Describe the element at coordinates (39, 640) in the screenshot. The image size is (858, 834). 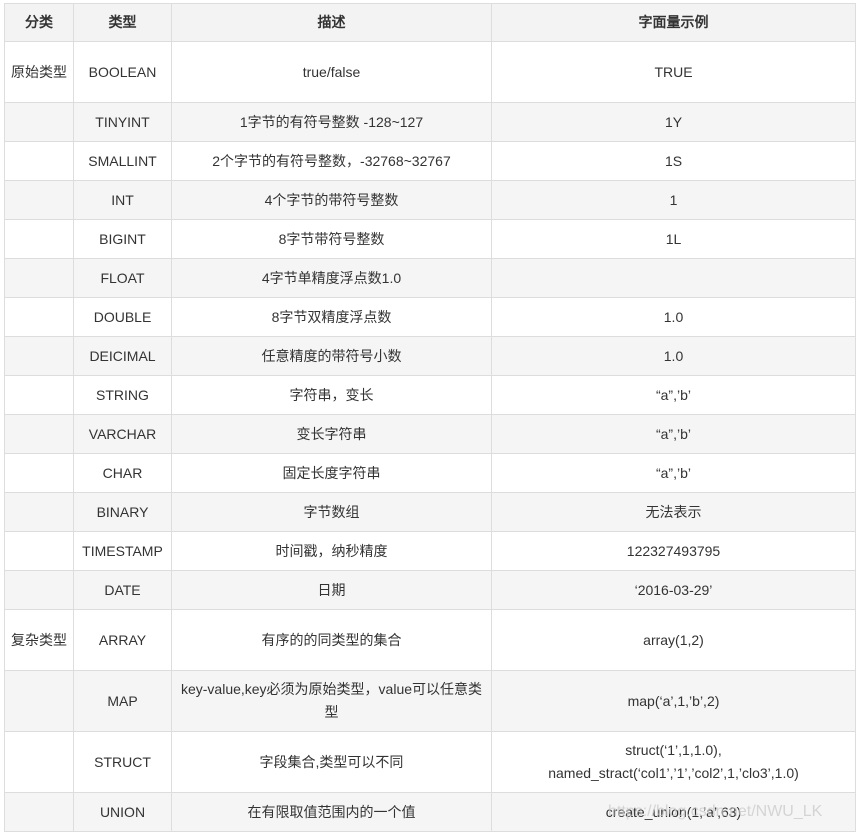
I see `cell-category: 复杂类型` at that location.